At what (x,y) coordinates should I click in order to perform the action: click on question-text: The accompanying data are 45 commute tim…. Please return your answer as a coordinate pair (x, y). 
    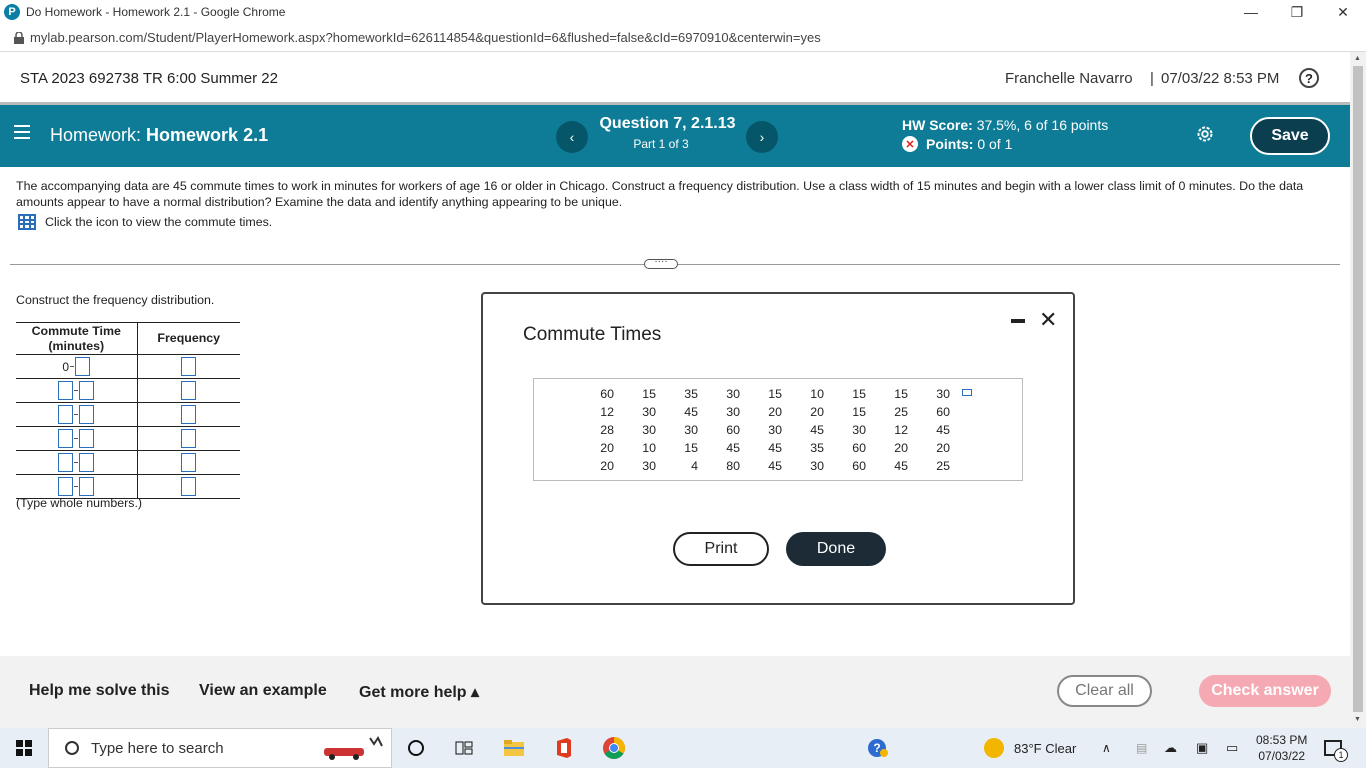
    Looking at the image, I should click on (660, 194).